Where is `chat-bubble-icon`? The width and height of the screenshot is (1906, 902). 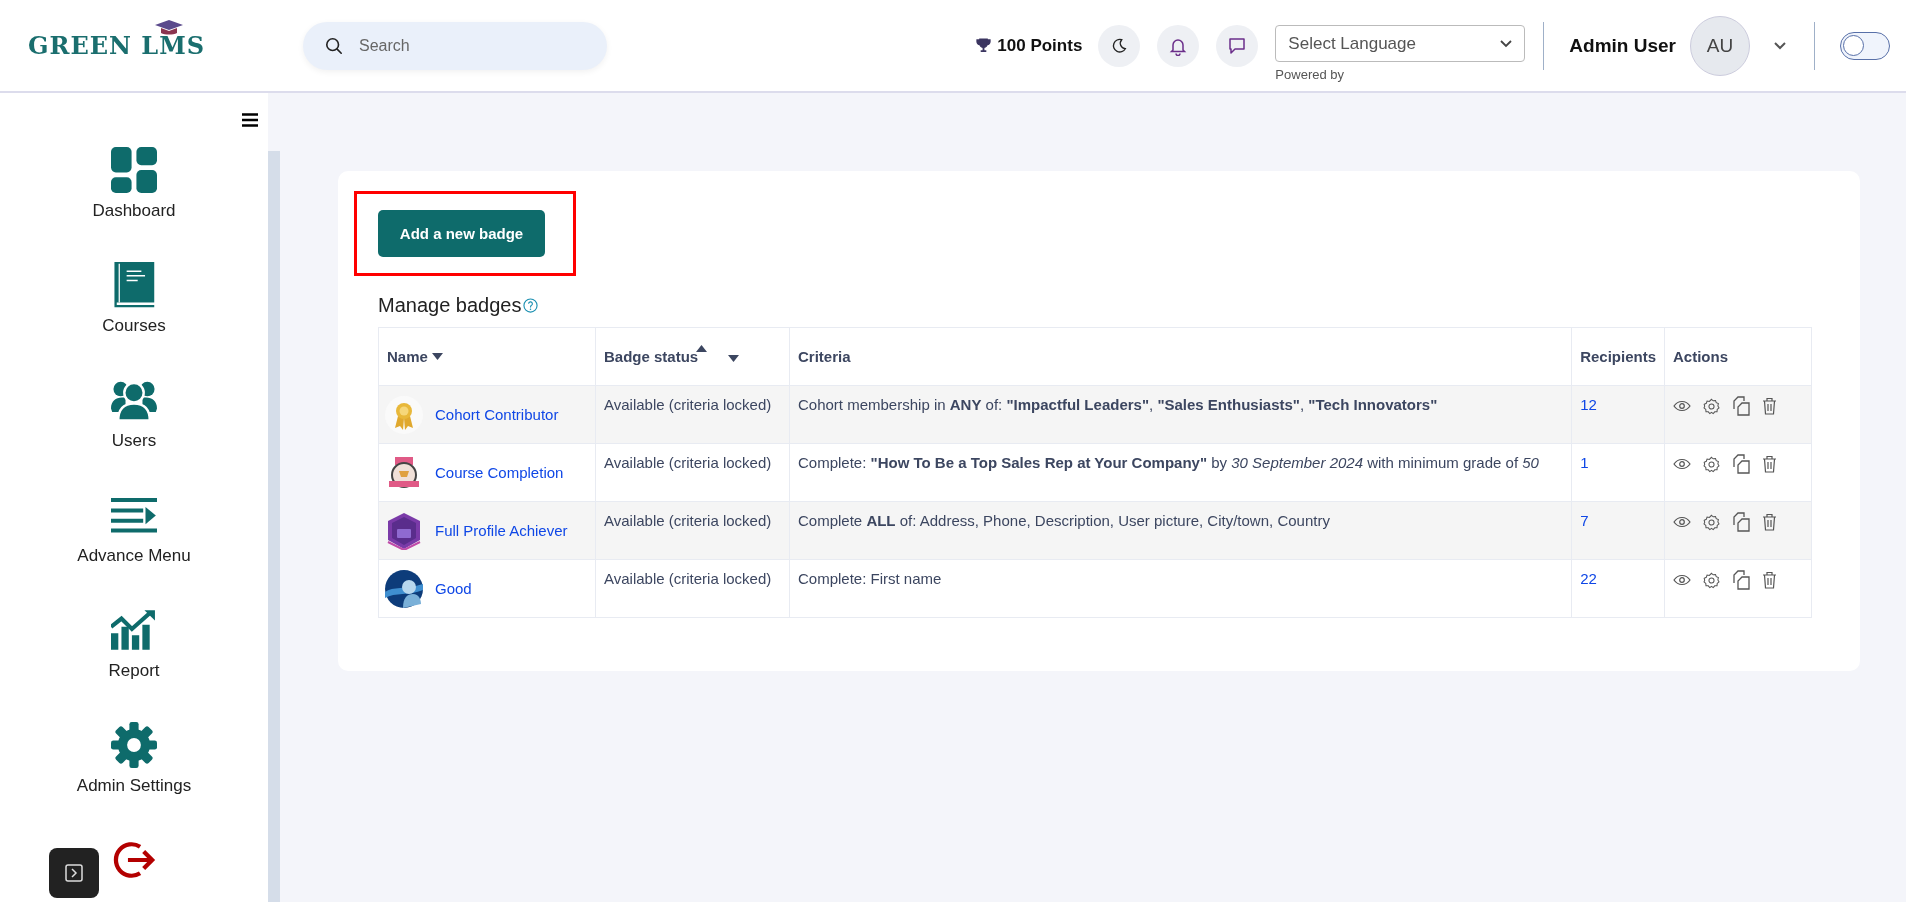 chat-bubble-icon is located at coordinates (1237, 45).